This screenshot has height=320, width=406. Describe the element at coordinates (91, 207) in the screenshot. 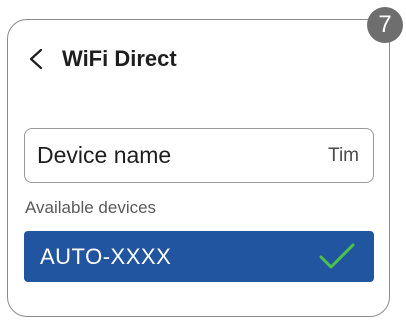

I see `available-devices-label: Available devices` at that location.